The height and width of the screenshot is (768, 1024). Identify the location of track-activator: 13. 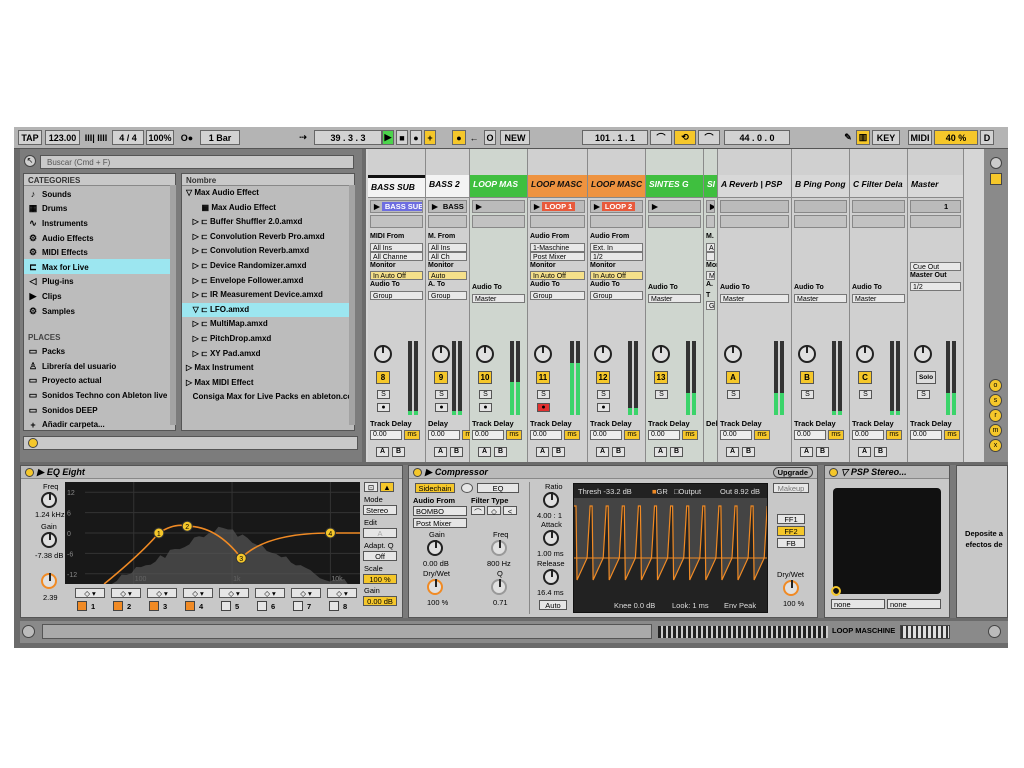
(661, 377).